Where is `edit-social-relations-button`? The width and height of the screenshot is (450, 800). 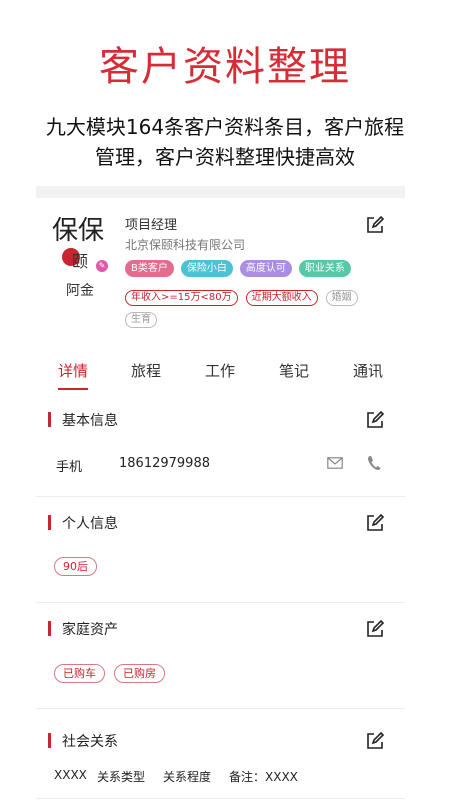
edit-social-relations-button is located at coordinates (375, 741).